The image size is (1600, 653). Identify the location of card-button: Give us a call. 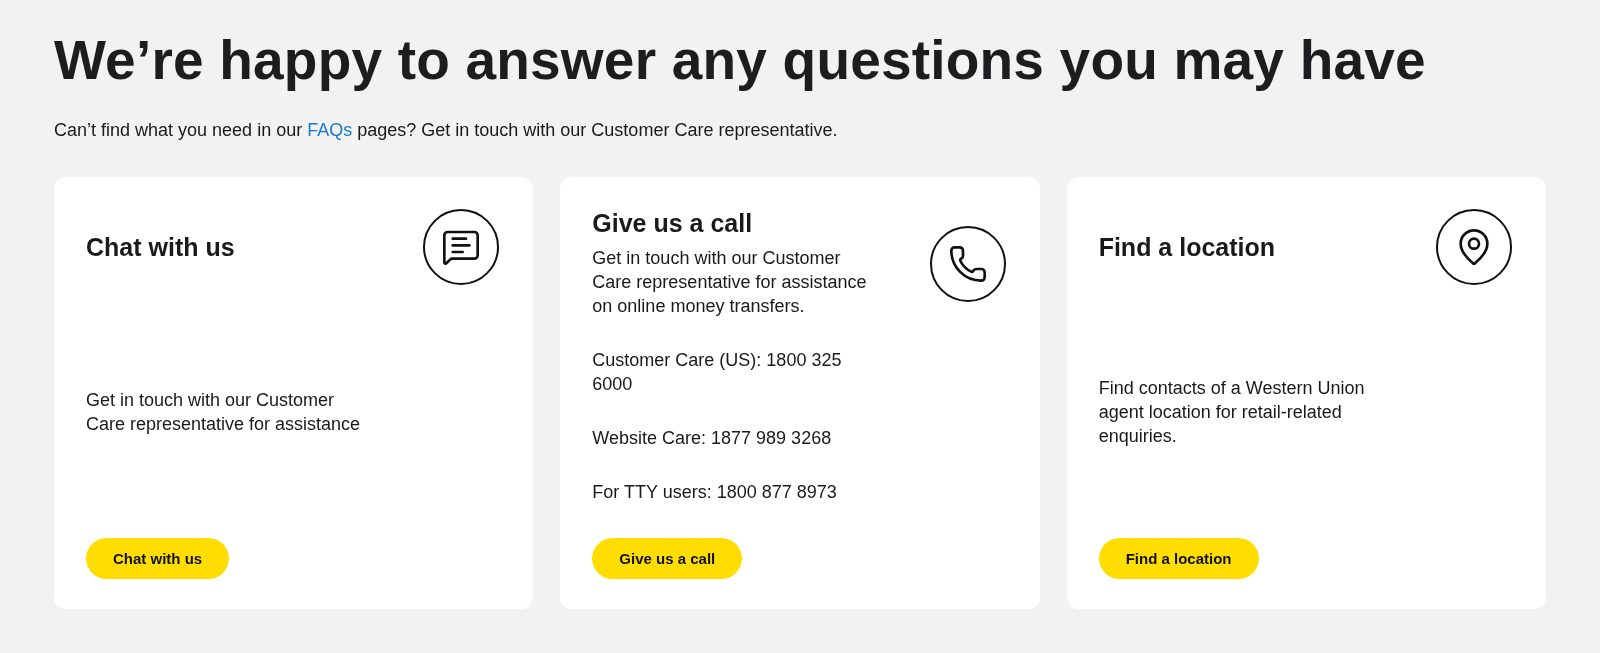
(667, 558).